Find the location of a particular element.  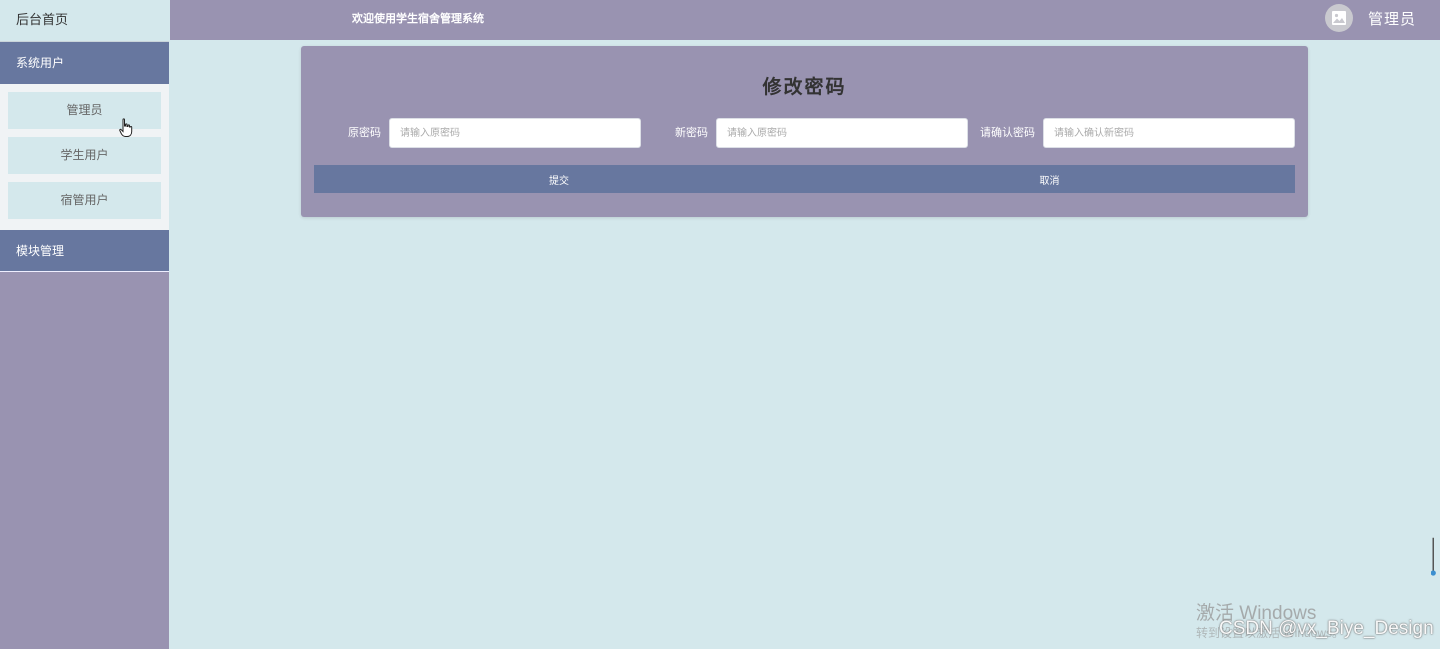

top-header: 欢迎使用学生宿舍管理系统 管理员 is located at coordinates (805, 20).